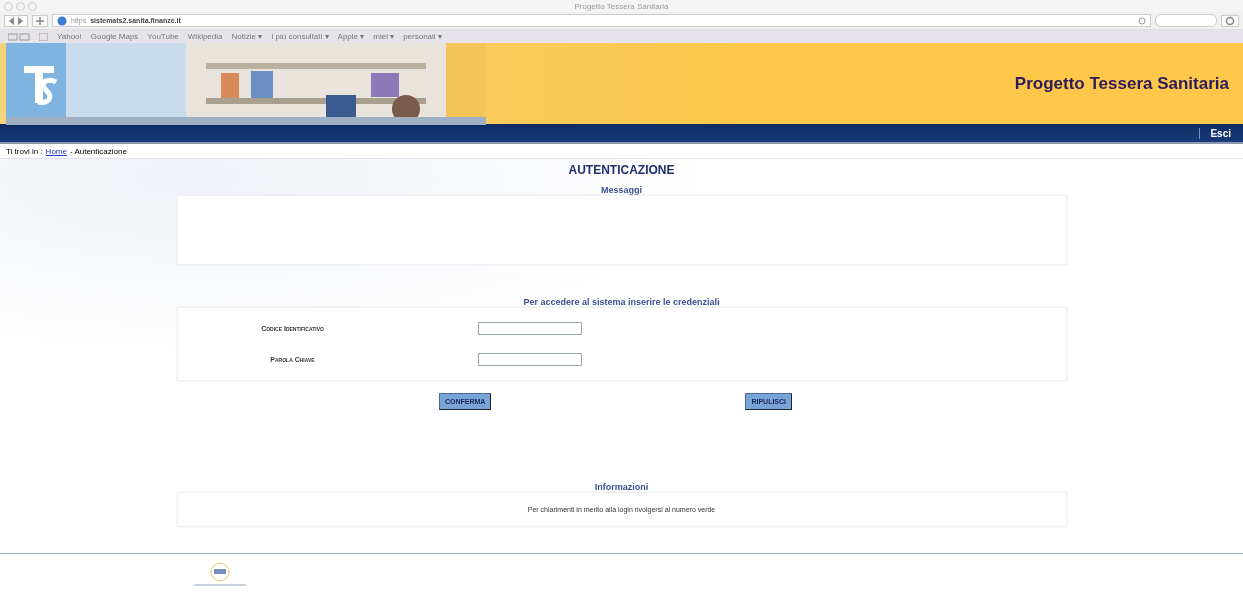 This screenshot has width=1243, height=614. I want to click on bookmark-link: Google Maps, so click(114, 36).